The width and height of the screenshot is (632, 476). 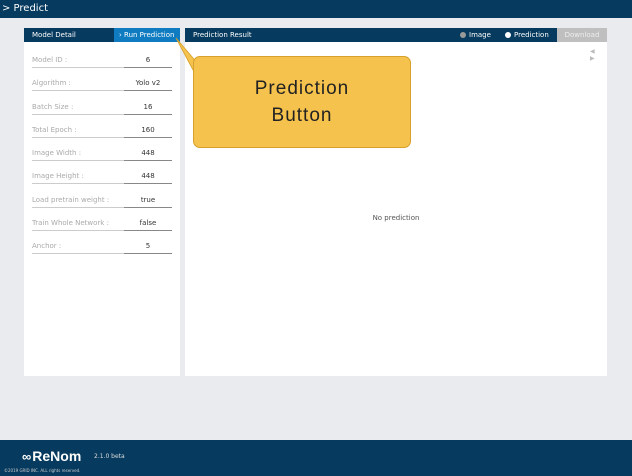 What do you see at coordinates (54, 35) in the screenshot?
I see `model-detail-title: Model Detail` at bounding box center [54, 35].